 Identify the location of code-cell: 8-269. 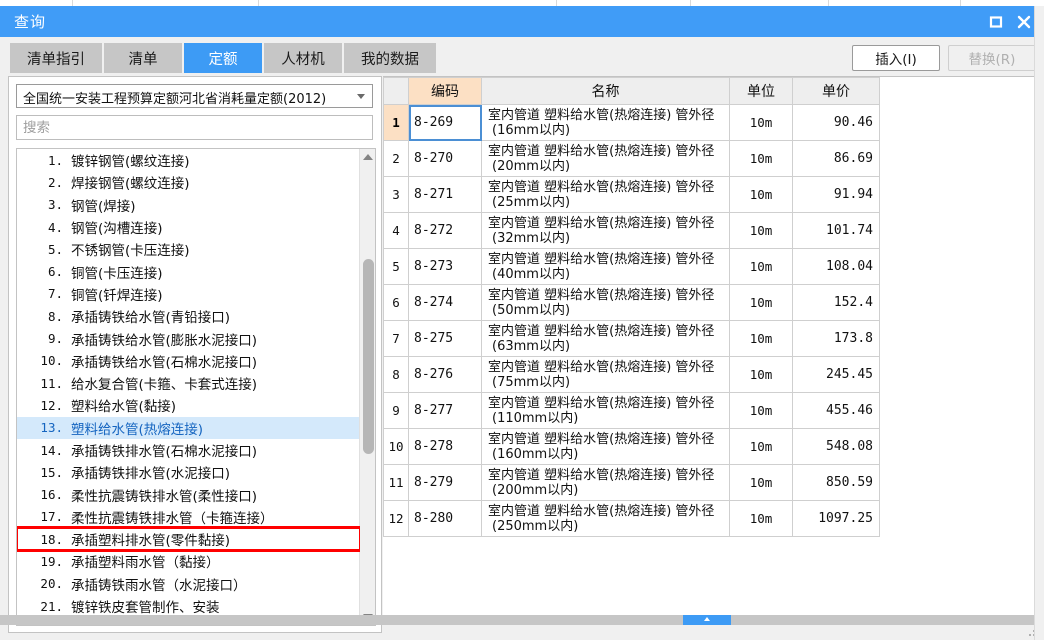
(445, 122).